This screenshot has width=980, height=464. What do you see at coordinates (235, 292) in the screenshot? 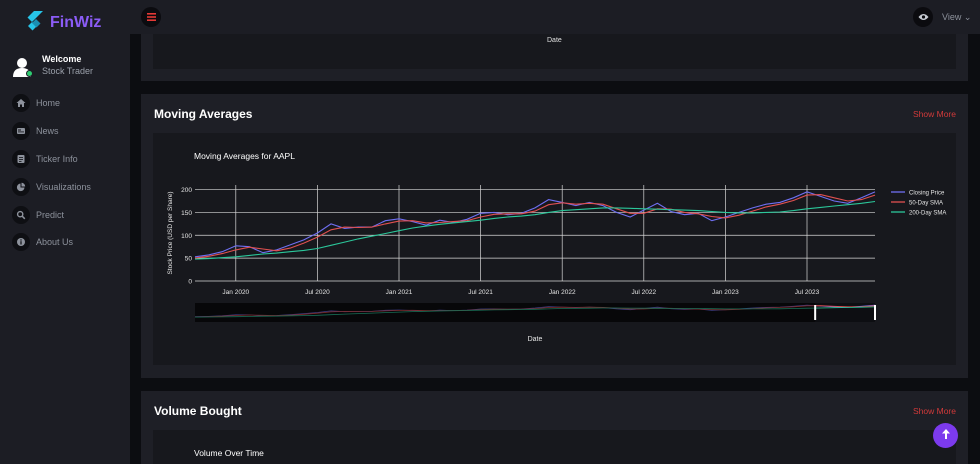
I see `x-tick-label: Jan 2020` at bounding box center [235, 292].